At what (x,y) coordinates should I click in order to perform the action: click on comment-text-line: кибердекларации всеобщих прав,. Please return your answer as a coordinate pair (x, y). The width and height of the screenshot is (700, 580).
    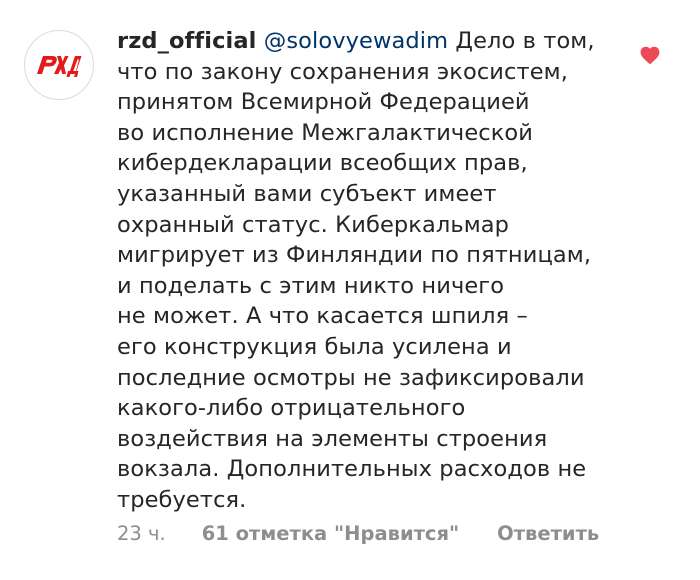
    Looking at the image, I should click on (322, 163).